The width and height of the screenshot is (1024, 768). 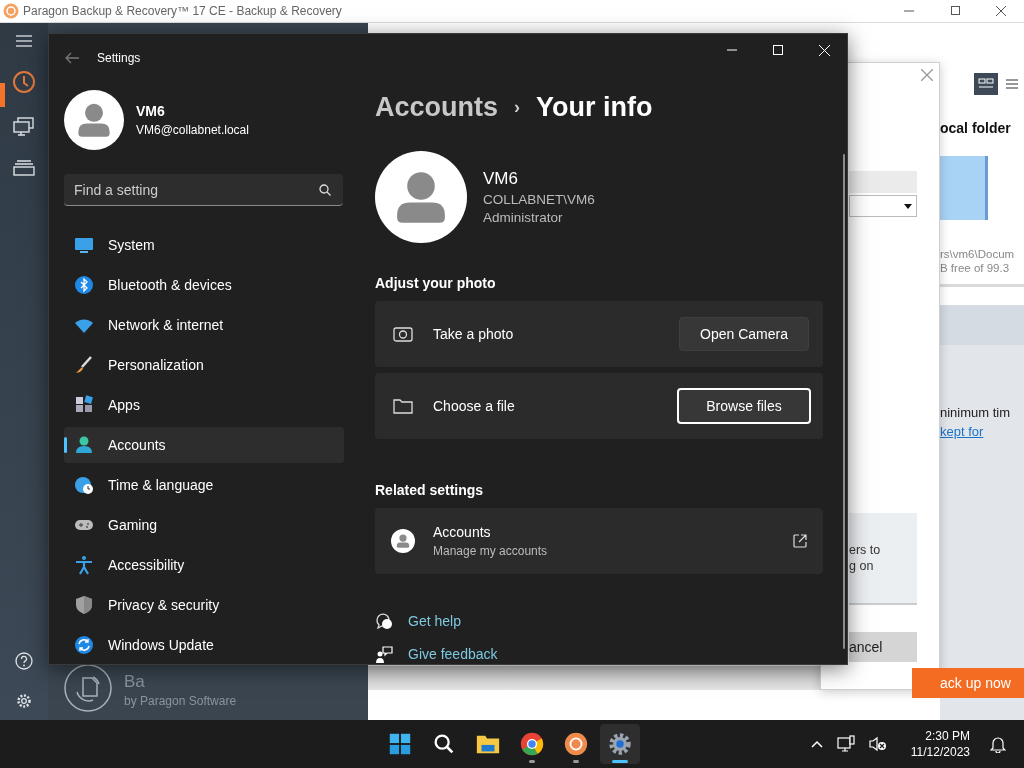 I want to click on window-title: Paragon Backup & Recovery™ 17 CE - Backup & Recovery, so click(x=182, y=11).